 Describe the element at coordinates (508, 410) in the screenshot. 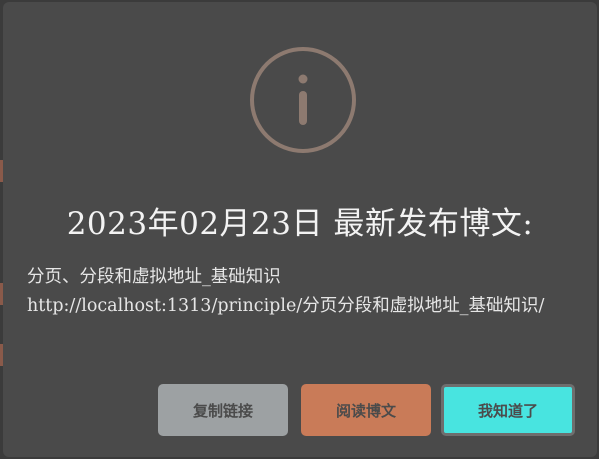

I see `got-it-button: 我知道了` at that location.